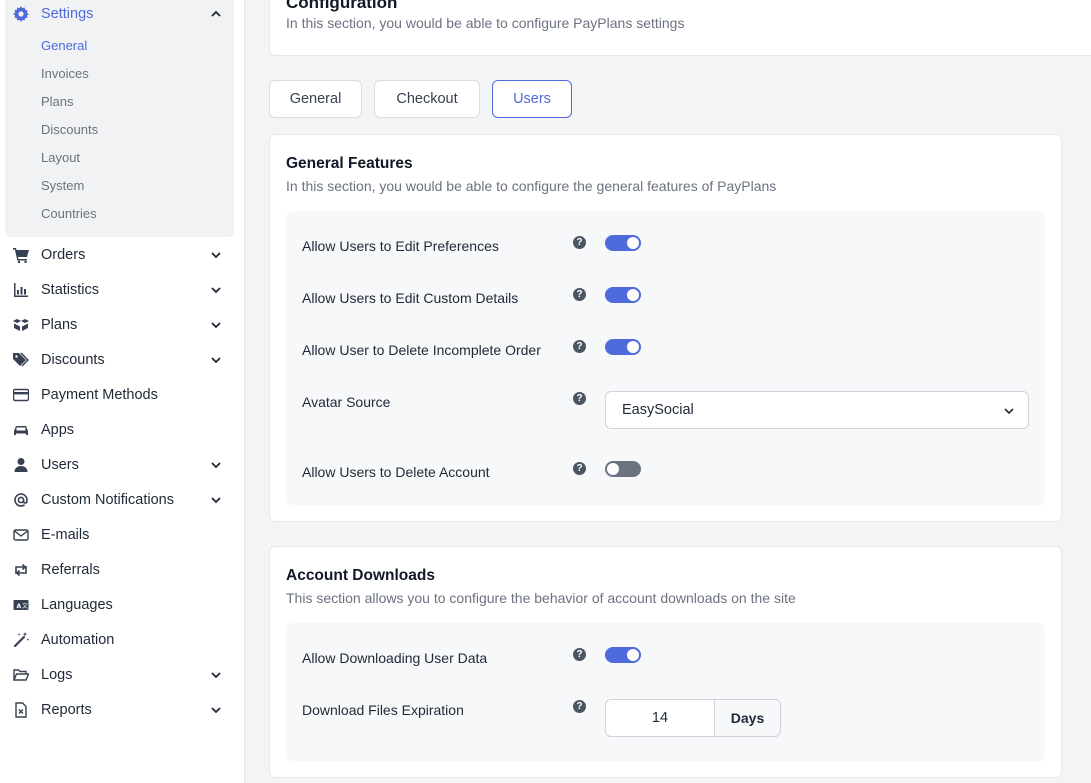  Describe the element at coordinates (21, 430) in the screenshot. I see `car-icon` at that location.